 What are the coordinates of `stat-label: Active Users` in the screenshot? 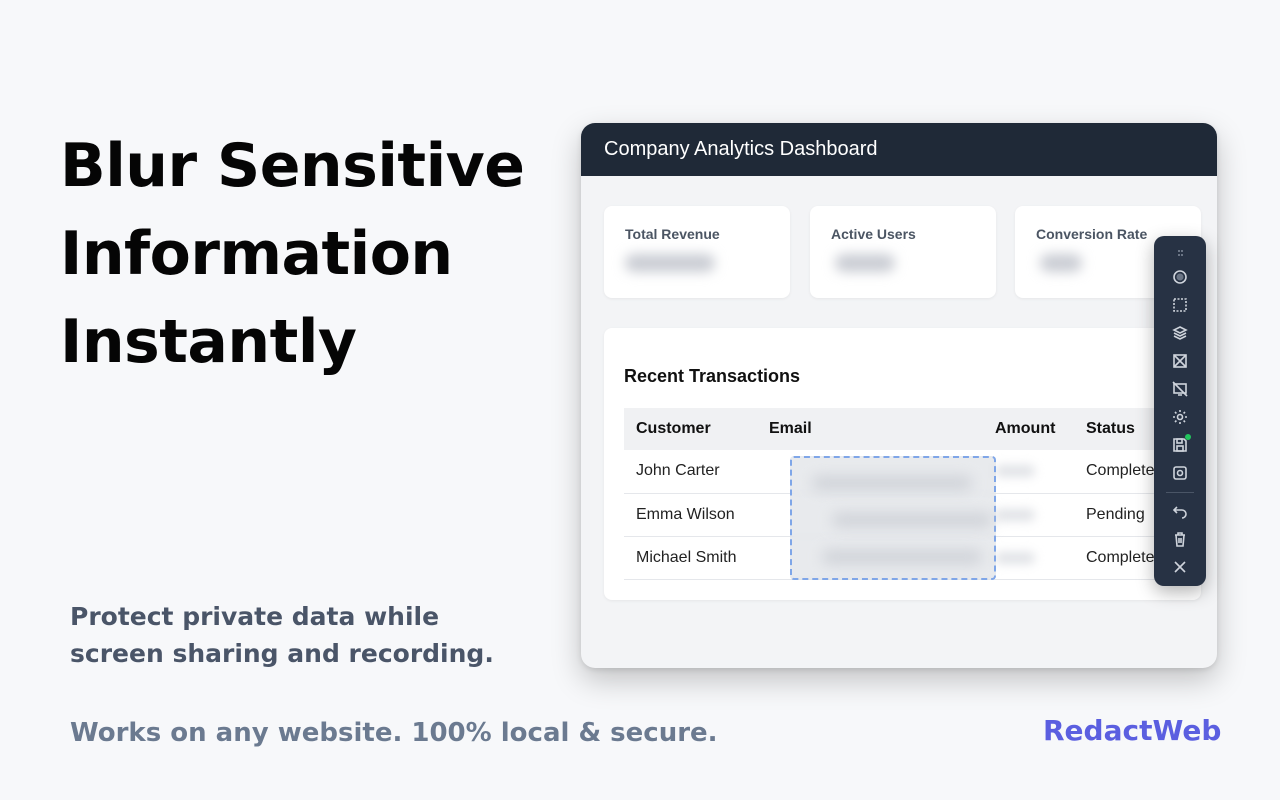 It's located at (873, 234).